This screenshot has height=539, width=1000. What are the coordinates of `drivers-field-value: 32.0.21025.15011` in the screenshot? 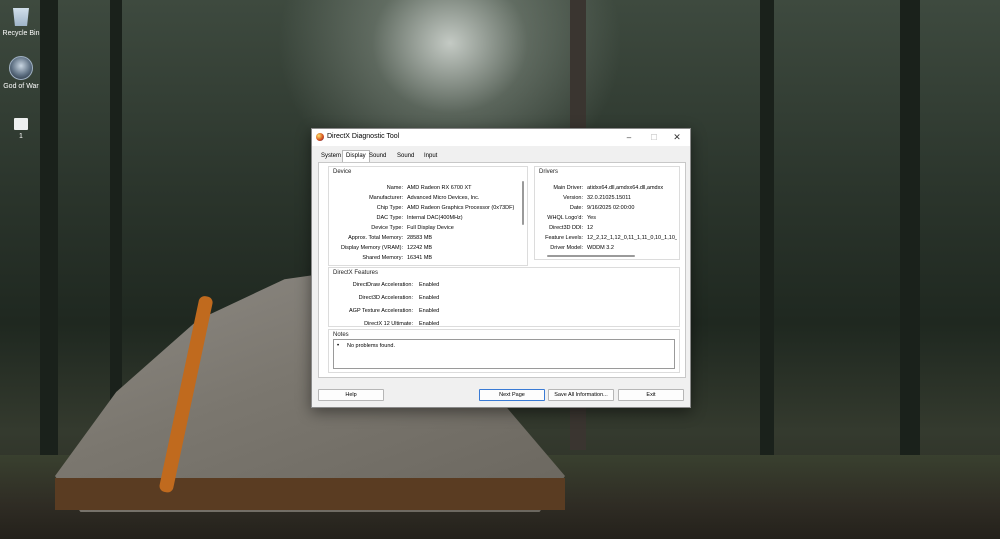 It's located at (609, 198).